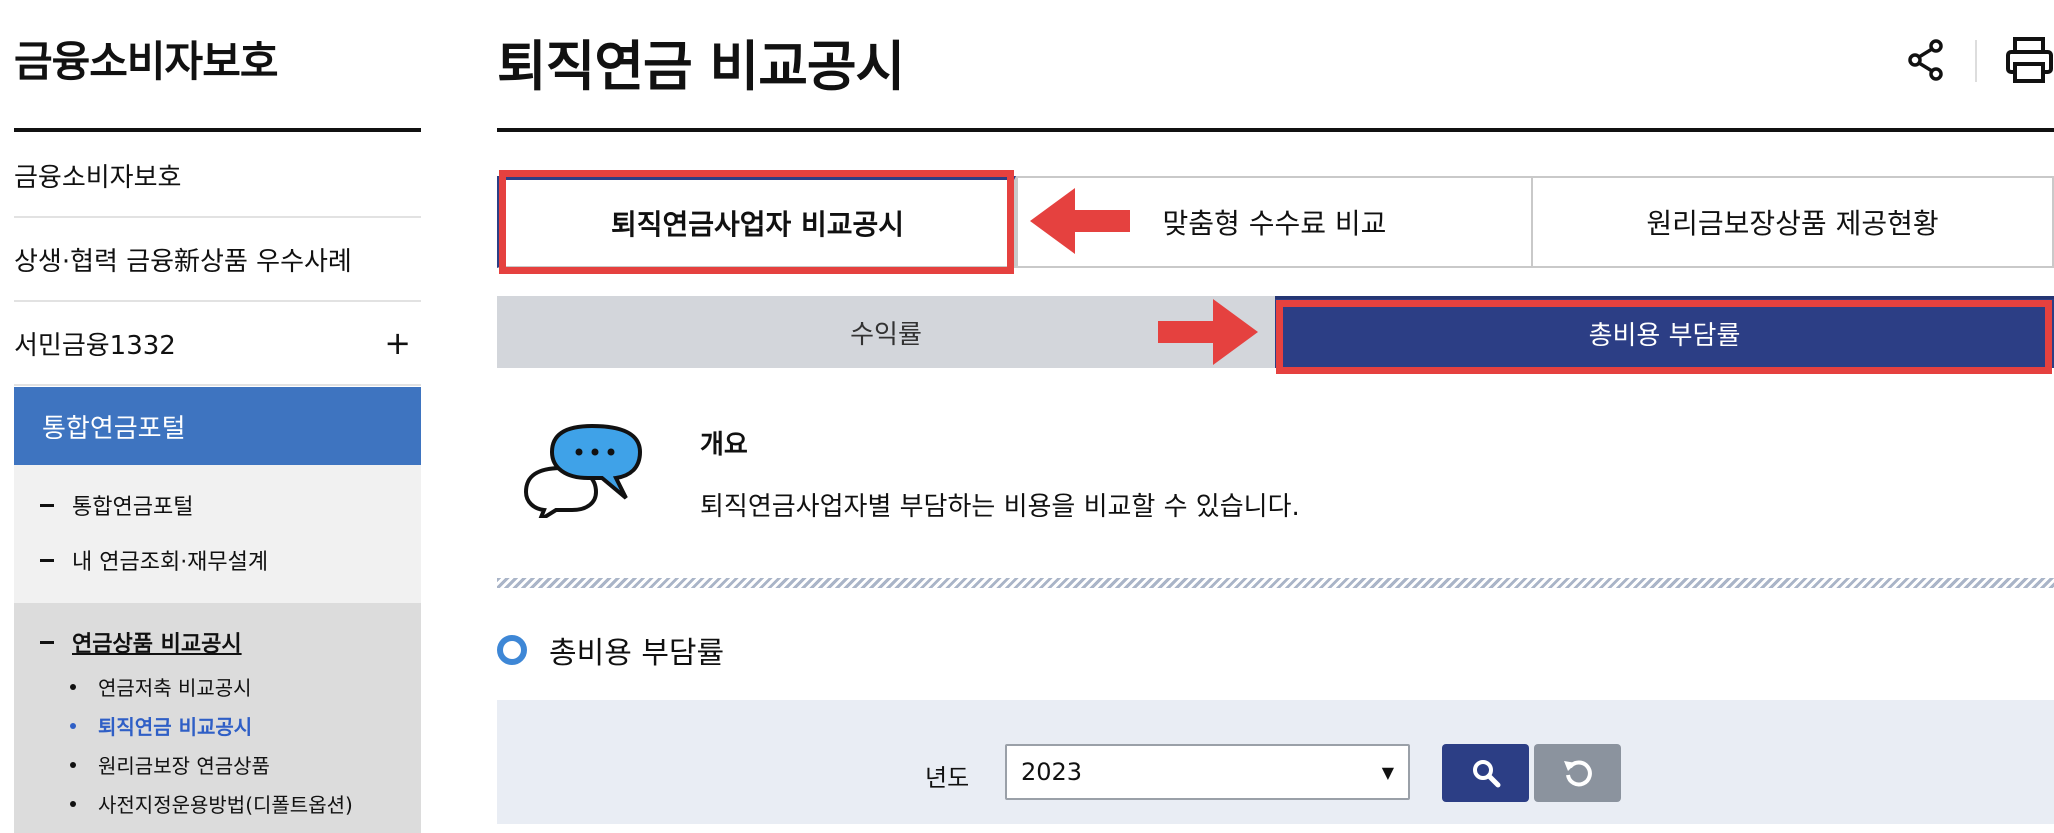 The height and width of the screenshot is (833, 2054). Describe the element at coordinates (1208, 334) in the screenshot. I see `red-arrow-right-icon` at that location.